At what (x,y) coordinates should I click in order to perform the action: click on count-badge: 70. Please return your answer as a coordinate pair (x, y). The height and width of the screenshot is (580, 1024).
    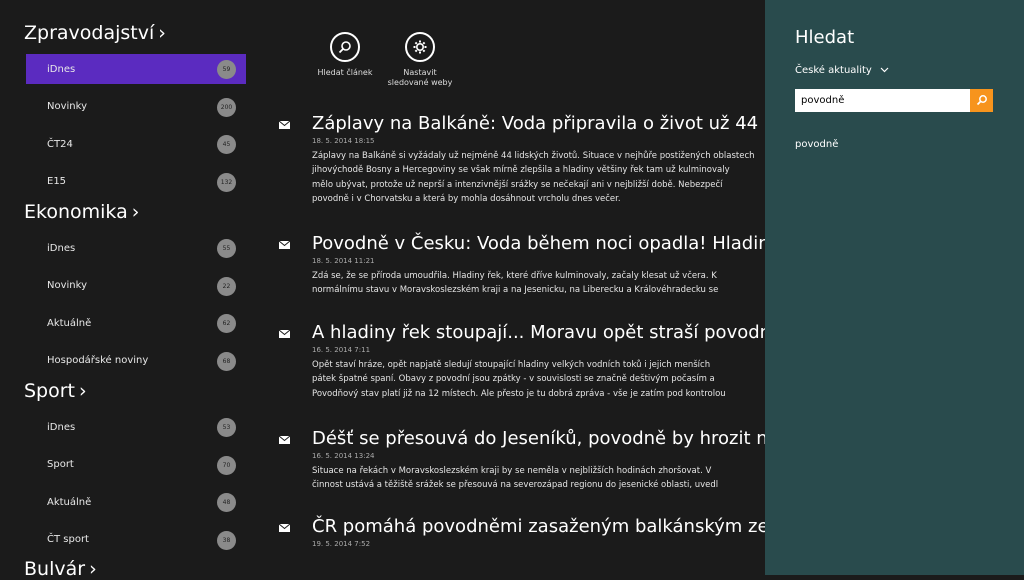
    Looking at the image, I should click on (226, 465).